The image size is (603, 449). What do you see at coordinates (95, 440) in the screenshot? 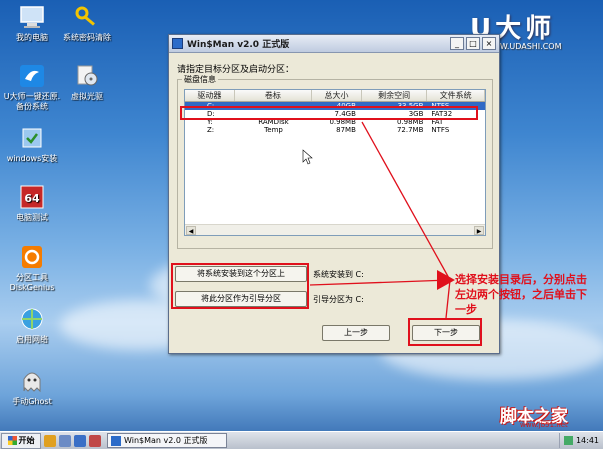
I see `quicklaunch-tool-icon` at bounding box center [95, 440].